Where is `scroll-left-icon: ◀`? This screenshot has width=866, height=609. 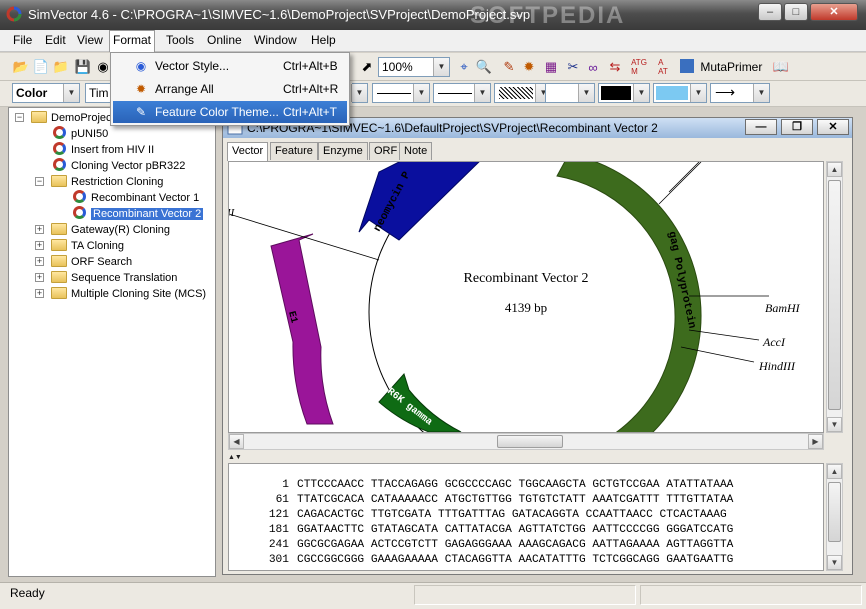 scroll-left-icon: ◀ is located at coordinates (236, 441).